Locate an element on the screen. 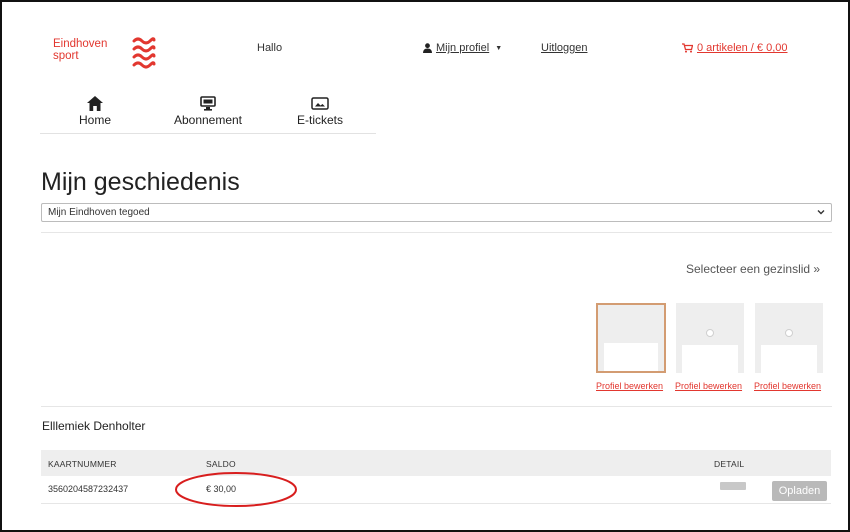 Image resolution: width=850 pixels, height=532 pixels. highlight-ellipse is located at coordinates (236, 489).